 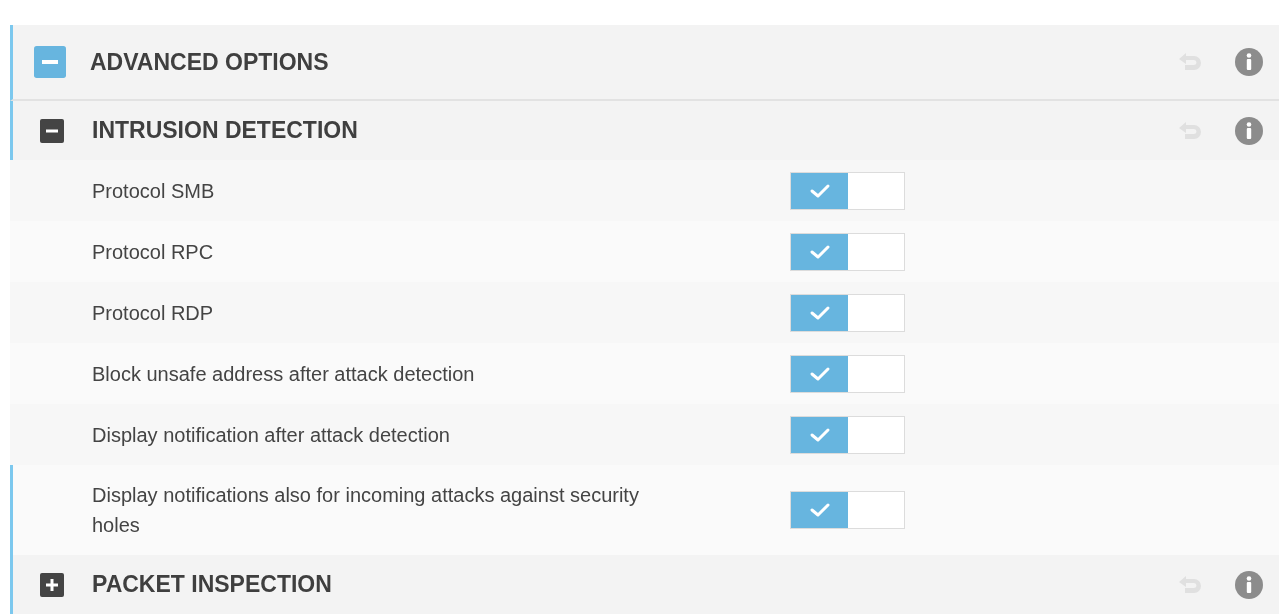 What do you see at coordinates (52, 584) in the screenshot?
I see `expand-icon` at bounding box center [52, 584].